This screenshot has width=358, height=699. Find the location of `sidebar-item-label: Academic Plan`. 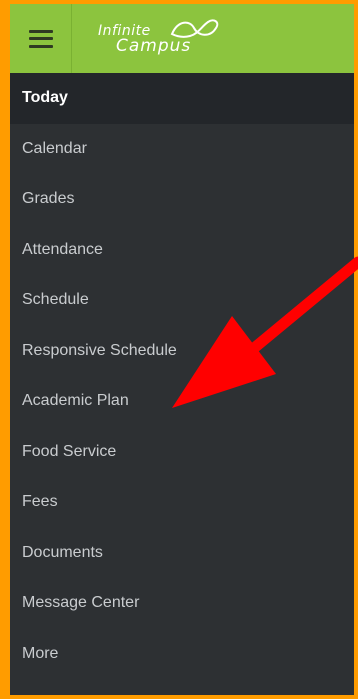

sidebar-item-label: Academic Plan is located at coordinates (75, 401).